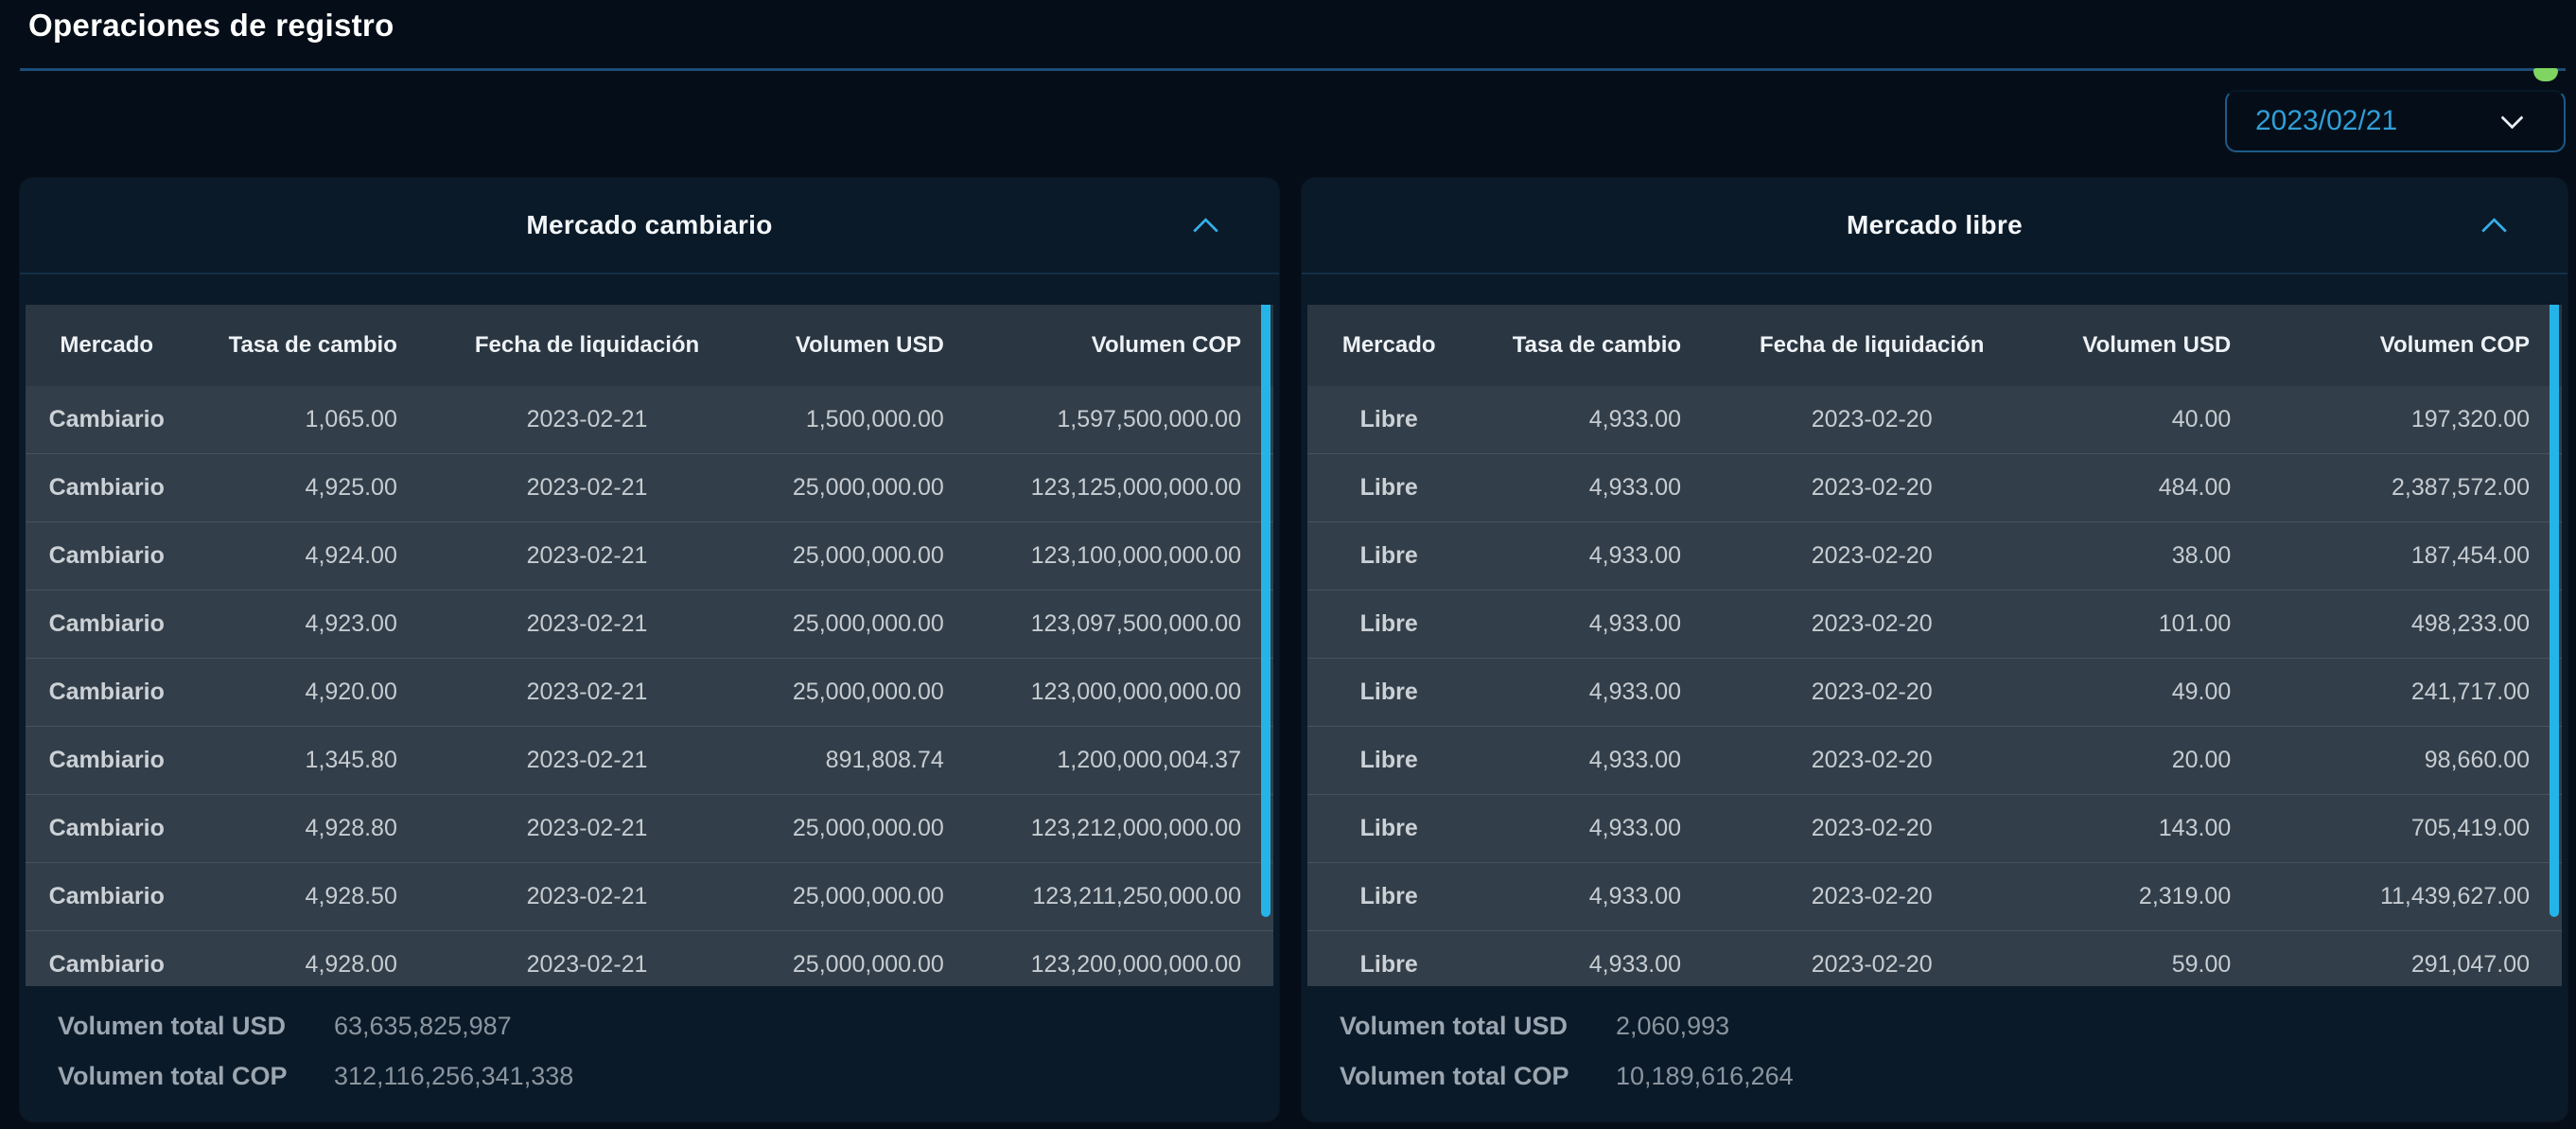 The width and height of the screenshot is (2576, 1129). Describe the element at coordinates (2424, 828) in the screenshot. I see `table-cell: 705,419.00` at that location.